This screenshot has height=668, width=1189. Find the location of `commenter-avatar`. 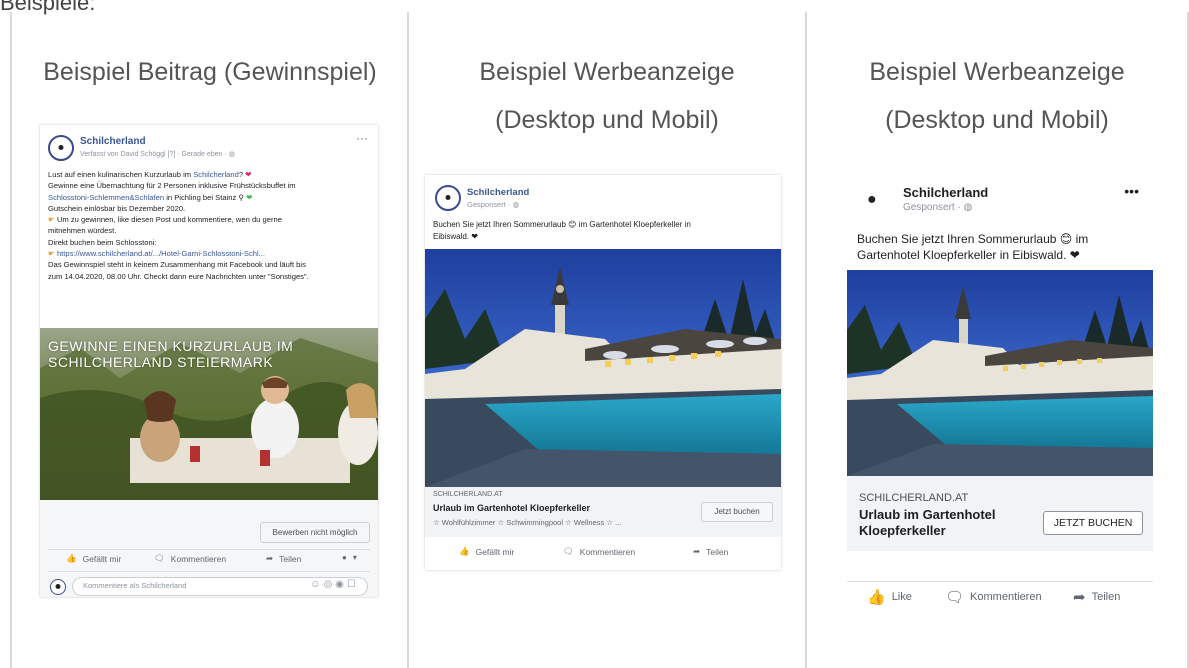

commenter-avatar is located at coordinates (58, 587).